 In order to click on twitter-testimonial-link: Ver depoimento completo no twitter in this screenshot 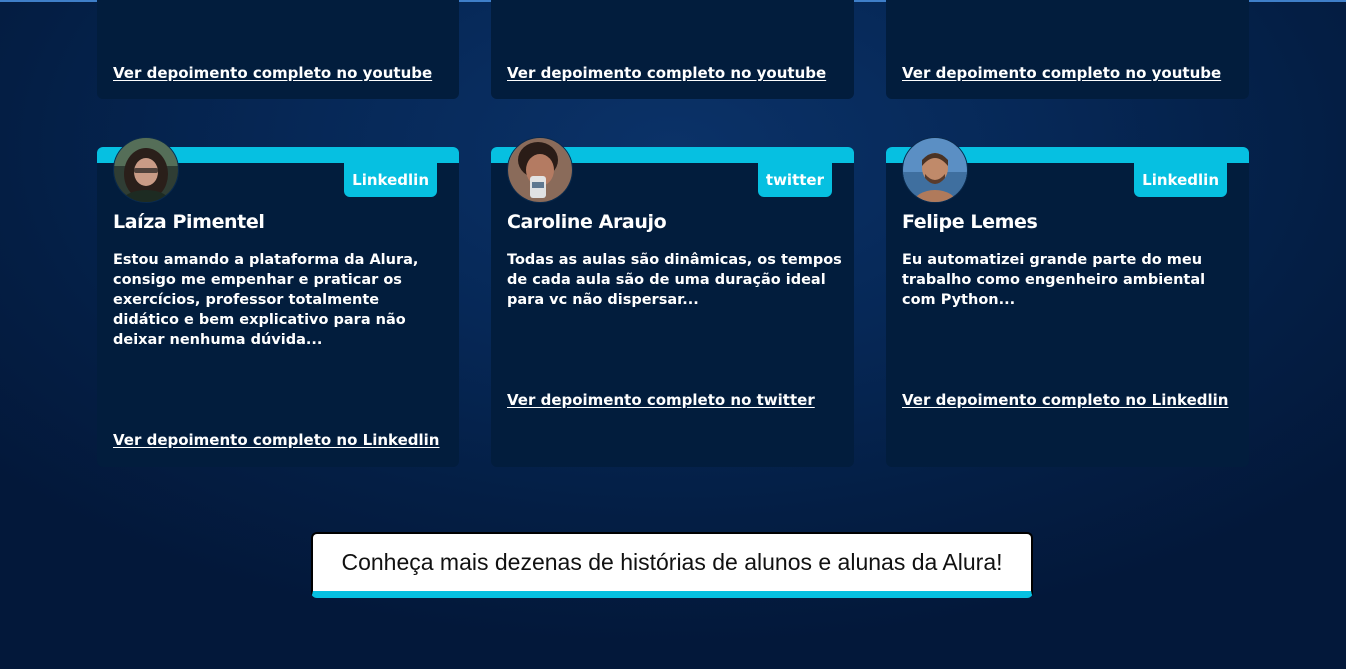, I will do `click(661, 400)`.